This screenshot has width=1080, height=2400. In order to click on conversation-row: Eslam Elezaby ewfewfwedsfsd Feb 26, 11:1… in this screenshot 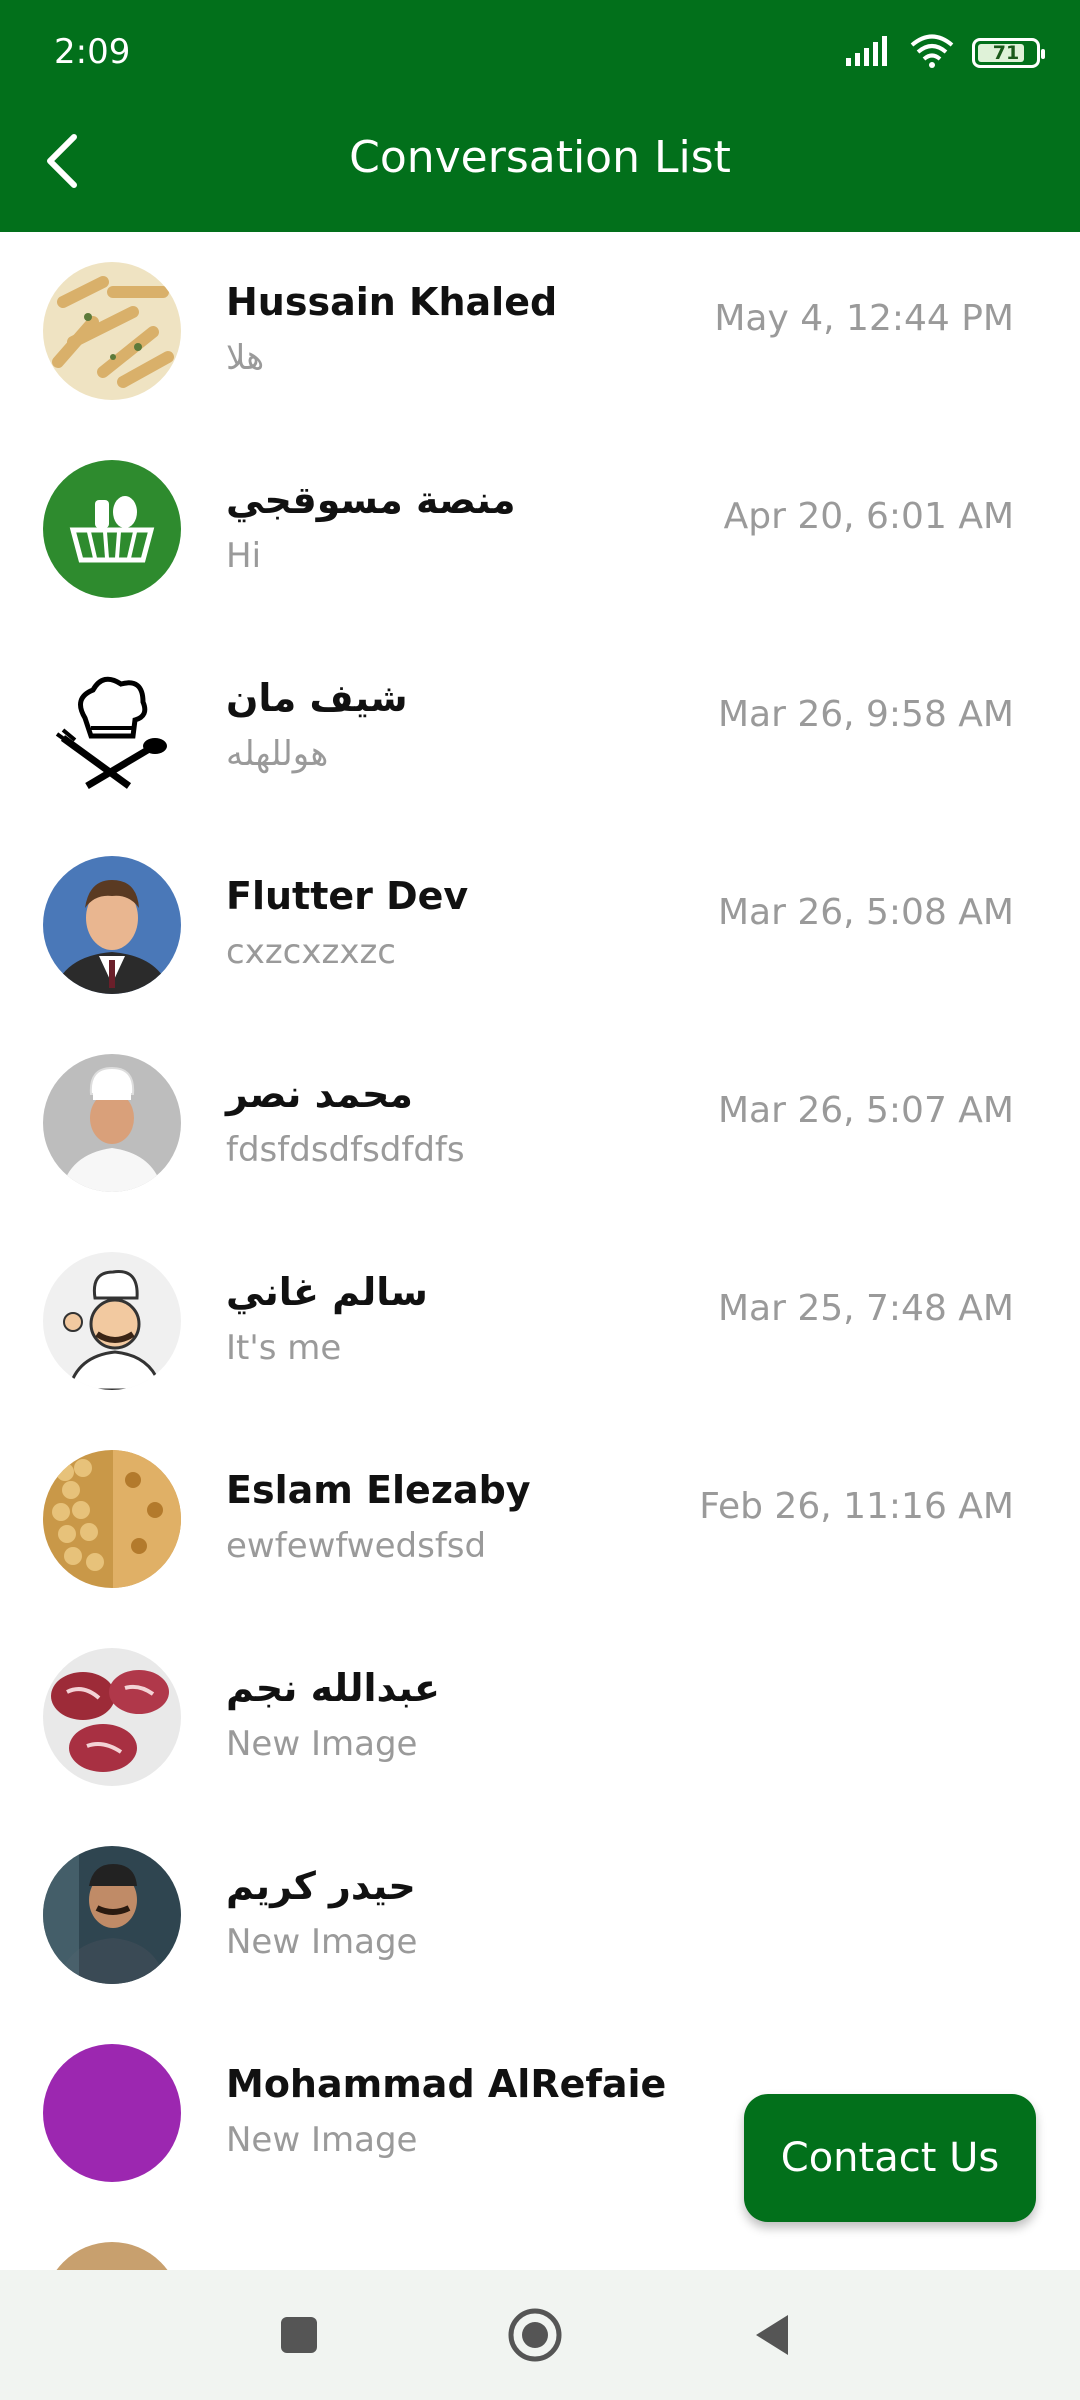, I will do `click(540, 1519)`.